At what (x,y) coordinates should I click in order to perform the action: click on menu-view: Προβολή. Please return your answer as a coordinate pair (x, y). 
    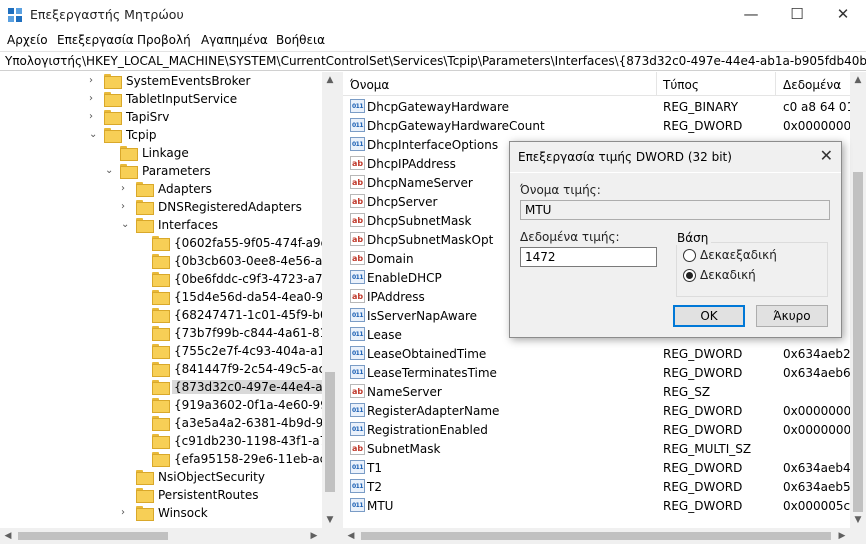
    Looking at the image, I should click on (164, 40).